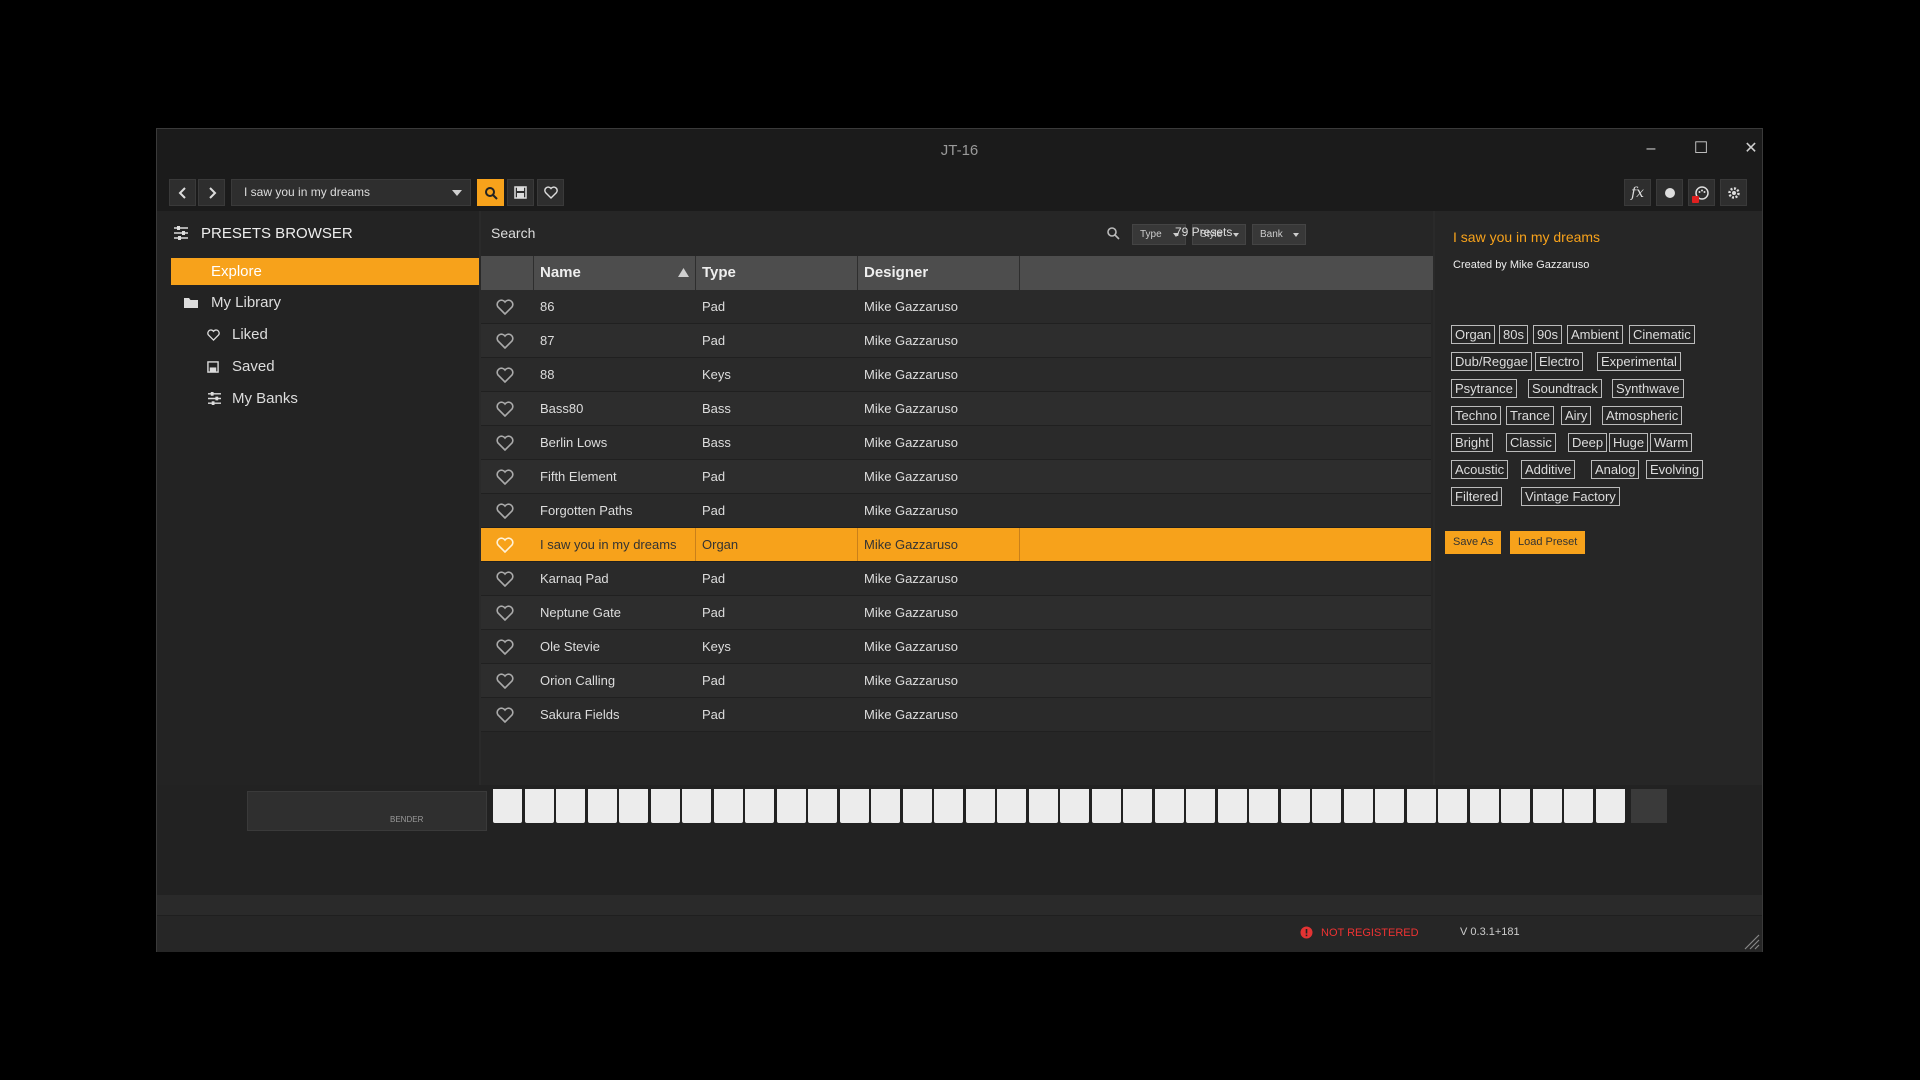 The image size is (1920, 1080). What do you see at coordinates (1477, 496) in the screenshot?
I see `tag-filtered: Filtered` at bounding box center [1477, 496].